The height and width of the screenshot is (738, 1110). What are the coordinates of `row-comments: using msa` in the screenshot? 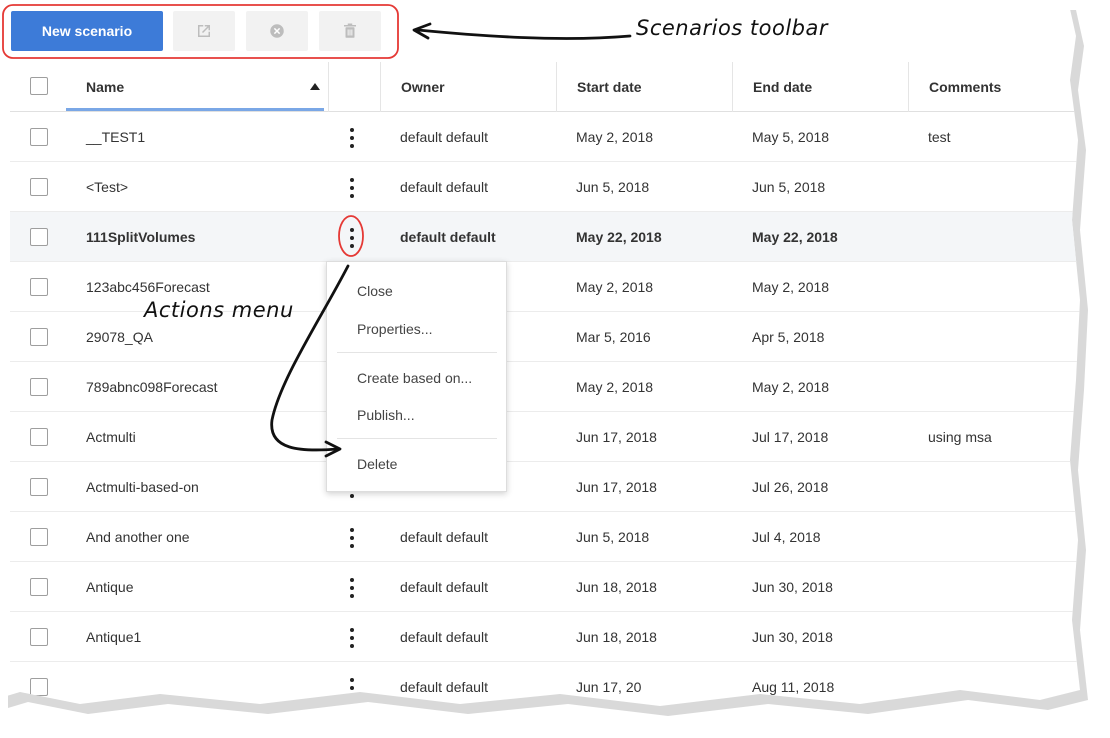 It's located at (960, 437).